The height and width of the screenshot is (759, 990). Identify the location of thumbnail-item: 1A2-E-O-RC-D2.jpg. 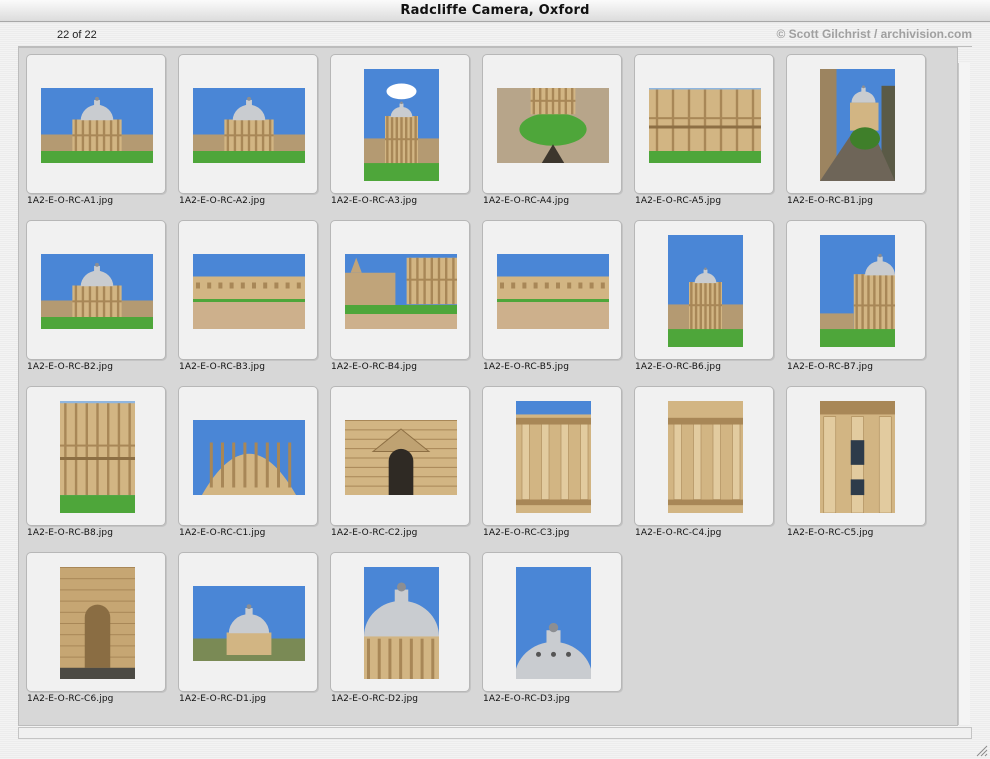
(400, 632).